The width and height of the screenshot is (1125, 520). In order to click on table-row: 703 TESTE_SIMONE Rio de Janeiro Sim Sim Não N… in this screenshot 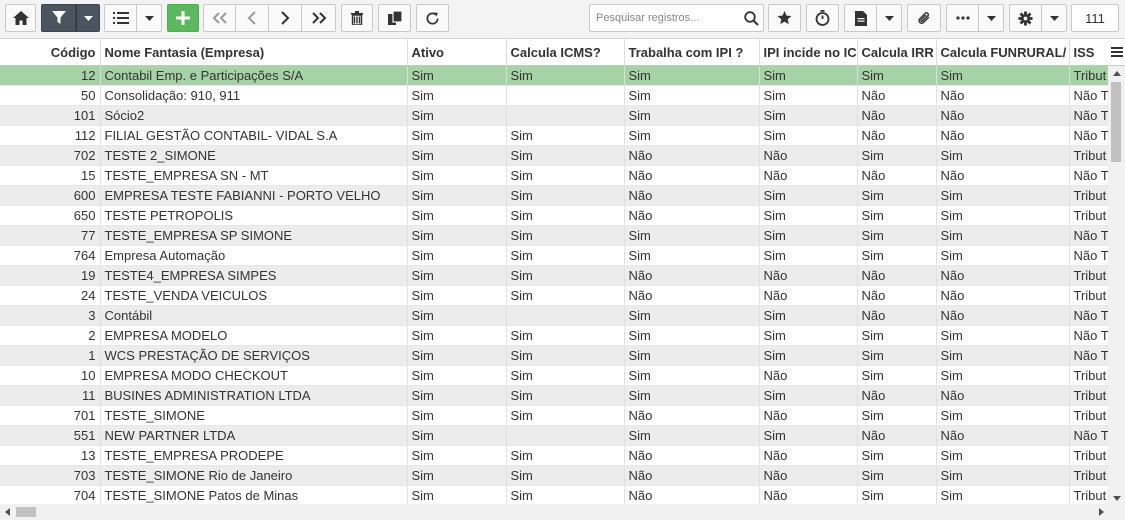, I will do `click(554, 475)`.